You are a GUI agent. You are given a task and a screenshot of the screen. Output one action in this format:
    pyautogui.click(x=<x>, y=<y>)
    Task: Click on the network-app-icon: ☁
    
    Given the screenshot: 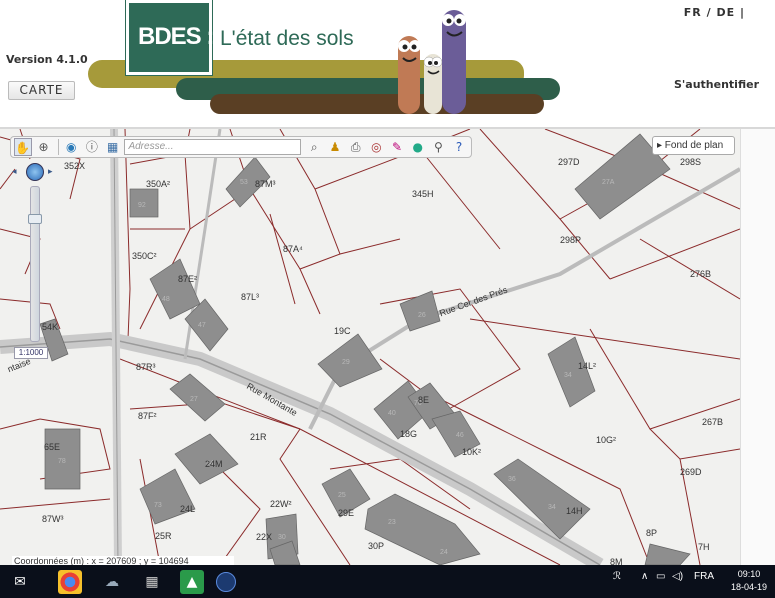 What is the action you would take?
    pyautogui.click(x=112, y=582)
    